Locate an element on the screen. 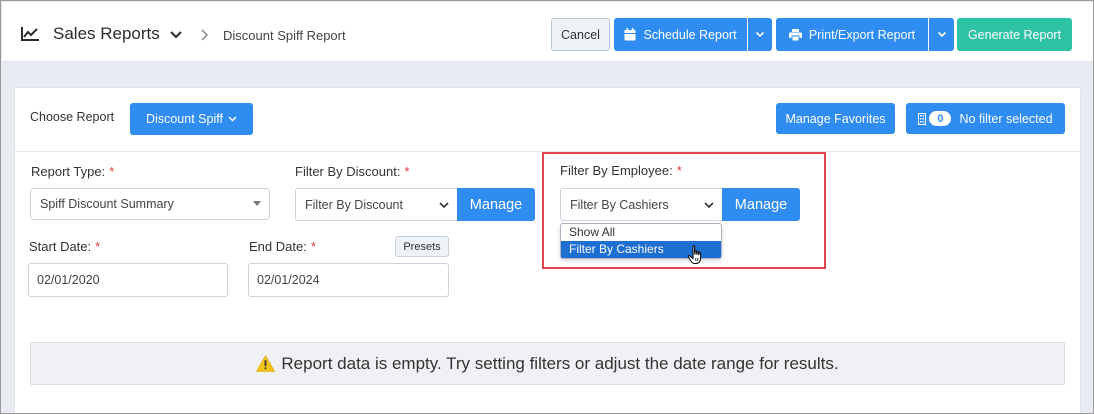 This screenshot has width=1094, height=414. generate-report-button: Generate Report is located at coordinates (1014, 34).